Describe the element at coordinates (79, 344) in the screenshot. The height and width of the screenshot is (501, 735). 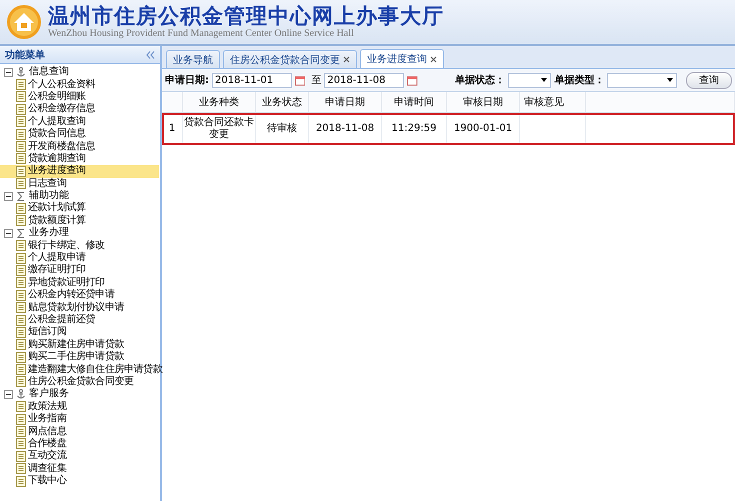
I see `menu-item: 购买新建住房申请贷款` at that location.